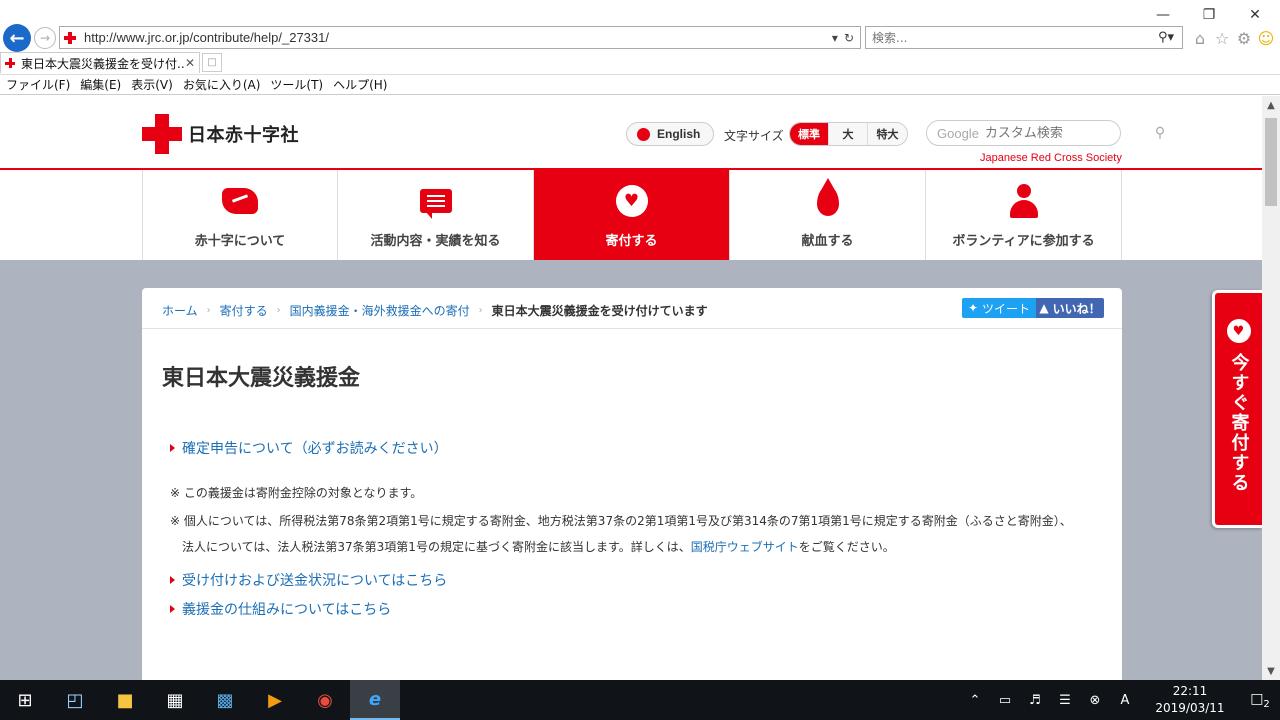 Image resolution: width=1280 pixels, height=720 pixels. I want to click on menu-edit: 編集(E), so click(100, 84).